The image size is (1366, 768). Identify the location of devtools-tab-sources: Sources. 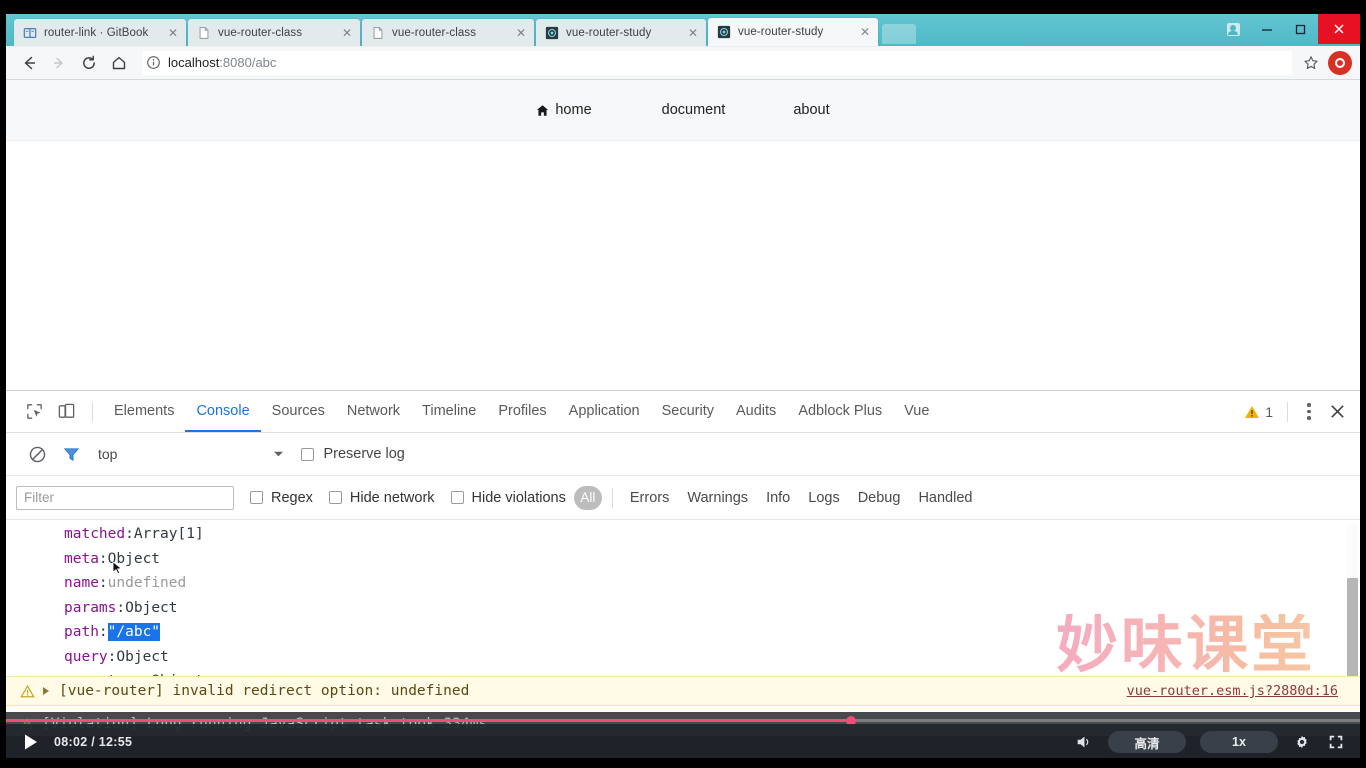
(298, 411).